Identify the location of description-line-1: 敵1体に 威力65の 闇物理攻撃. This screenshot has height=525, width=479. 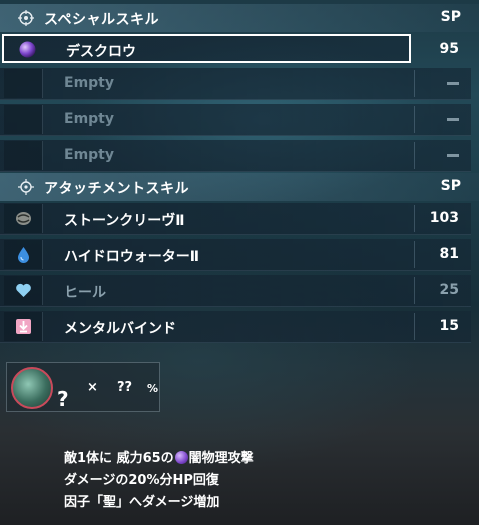
(159, 459).